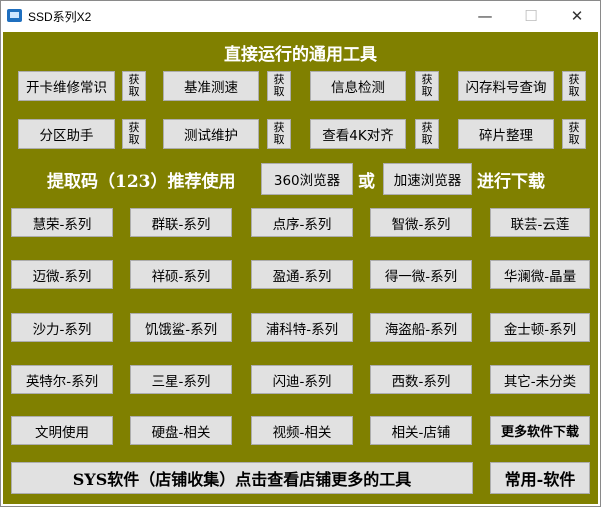 The image size is (601, 507). What do you see at coordinates (62, 379) in the screenshot?
I see `series-button: 英特尔-系列` at bounding box center [62, 379].